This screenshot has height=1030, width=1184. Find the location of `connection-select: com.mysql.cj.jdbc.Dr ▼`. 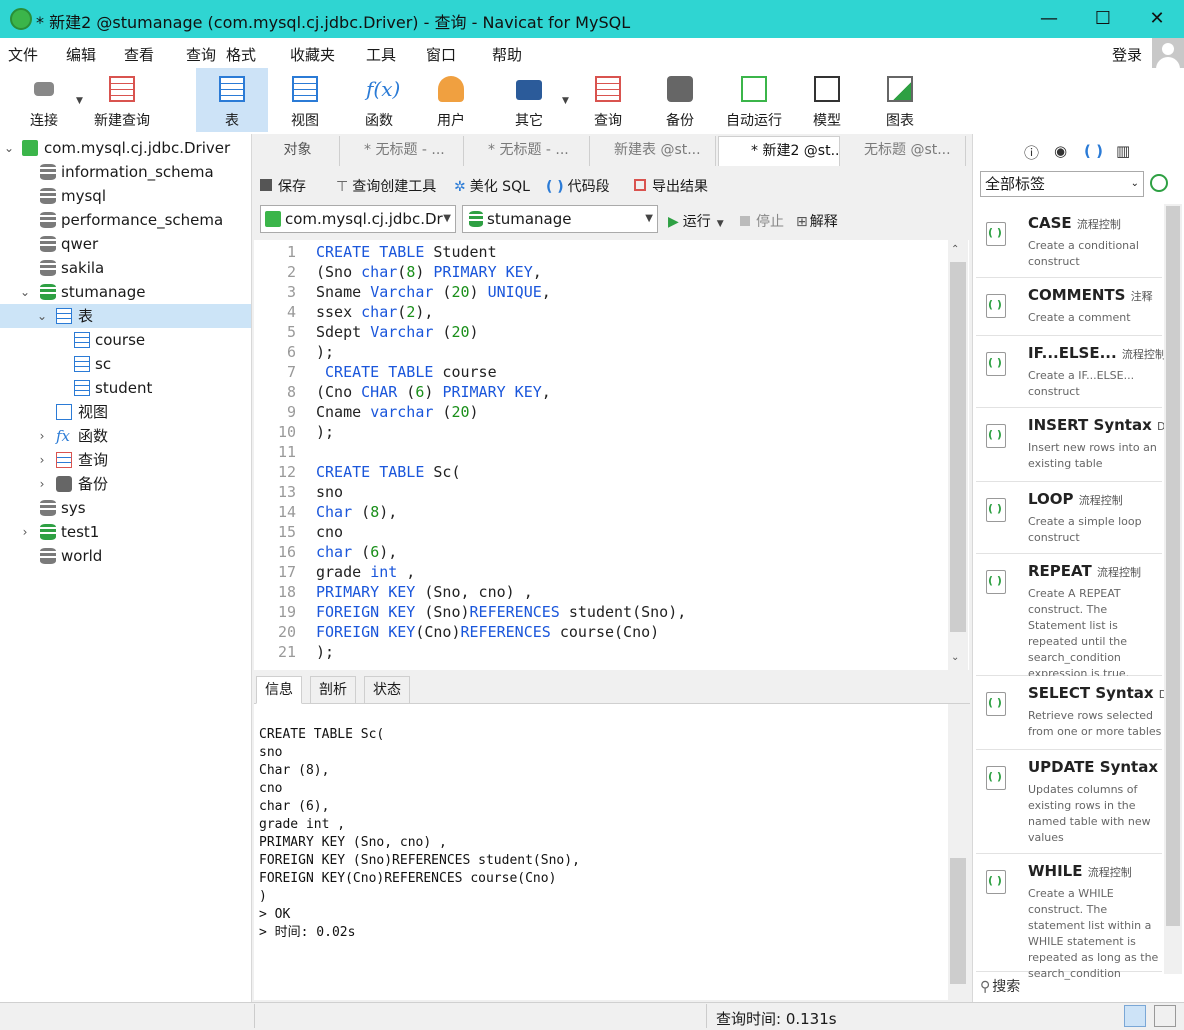

connection-select: com.mysql.cj.jdbc.Dr ▼ is located at coordinates (358, 219).